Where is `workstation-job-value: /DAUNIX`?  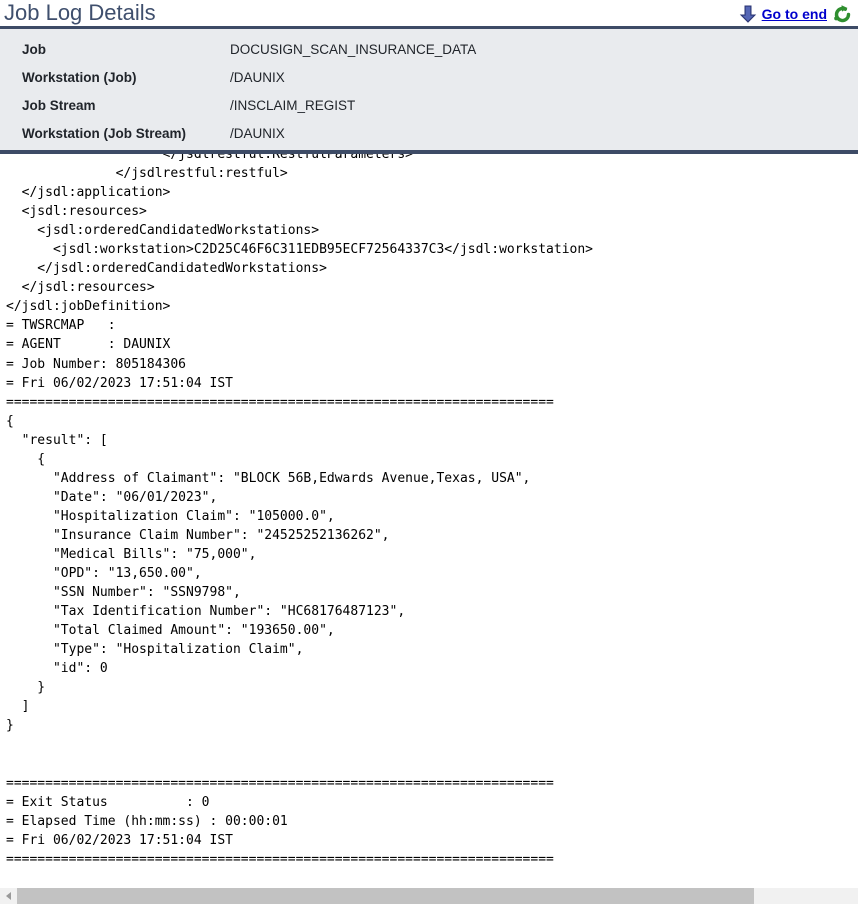 workstation-job-value: /DAUNIX is located at coordinates (257, 77).